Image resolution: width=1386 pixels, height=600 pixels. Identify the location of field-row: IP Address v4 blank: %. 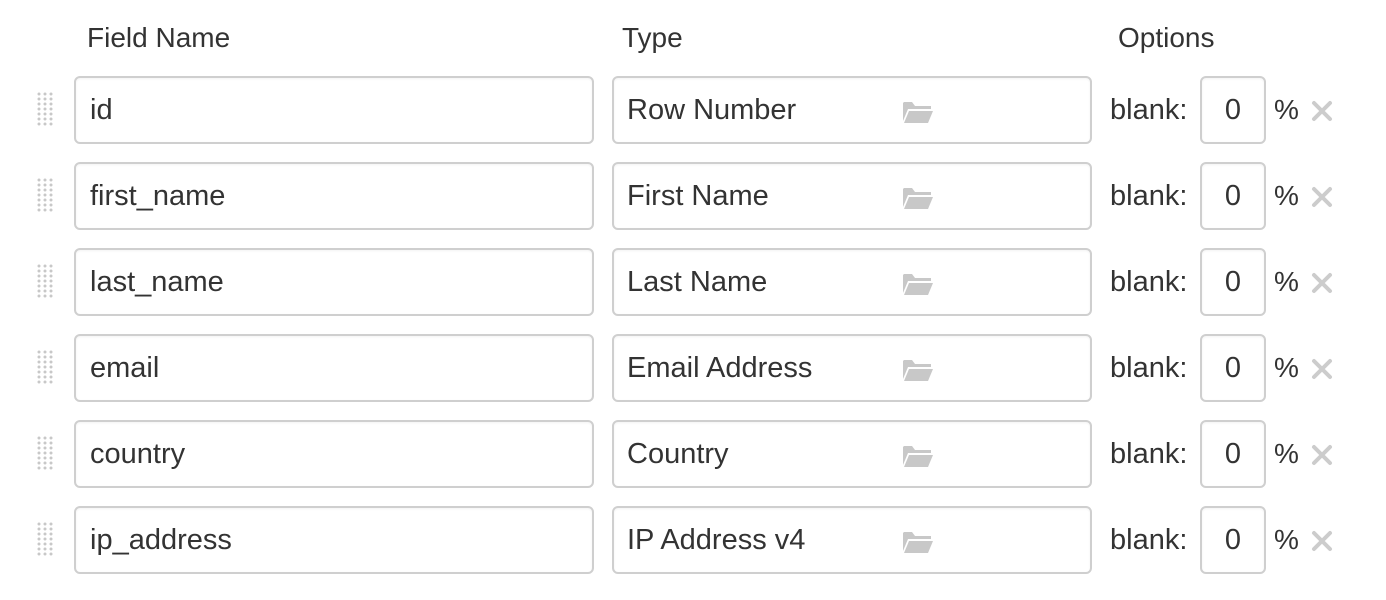
(693, 540).